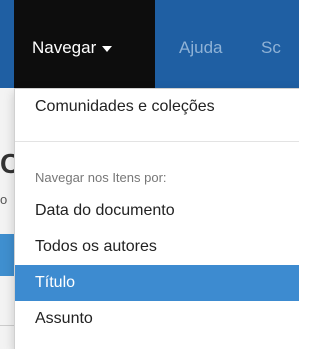 The width and height of the screenshot is (320, 349). What do you see at coordinates (64, 47) in the screenshot?
I see `nav-browse-label: Navegar` at bounding box center [64, 47].